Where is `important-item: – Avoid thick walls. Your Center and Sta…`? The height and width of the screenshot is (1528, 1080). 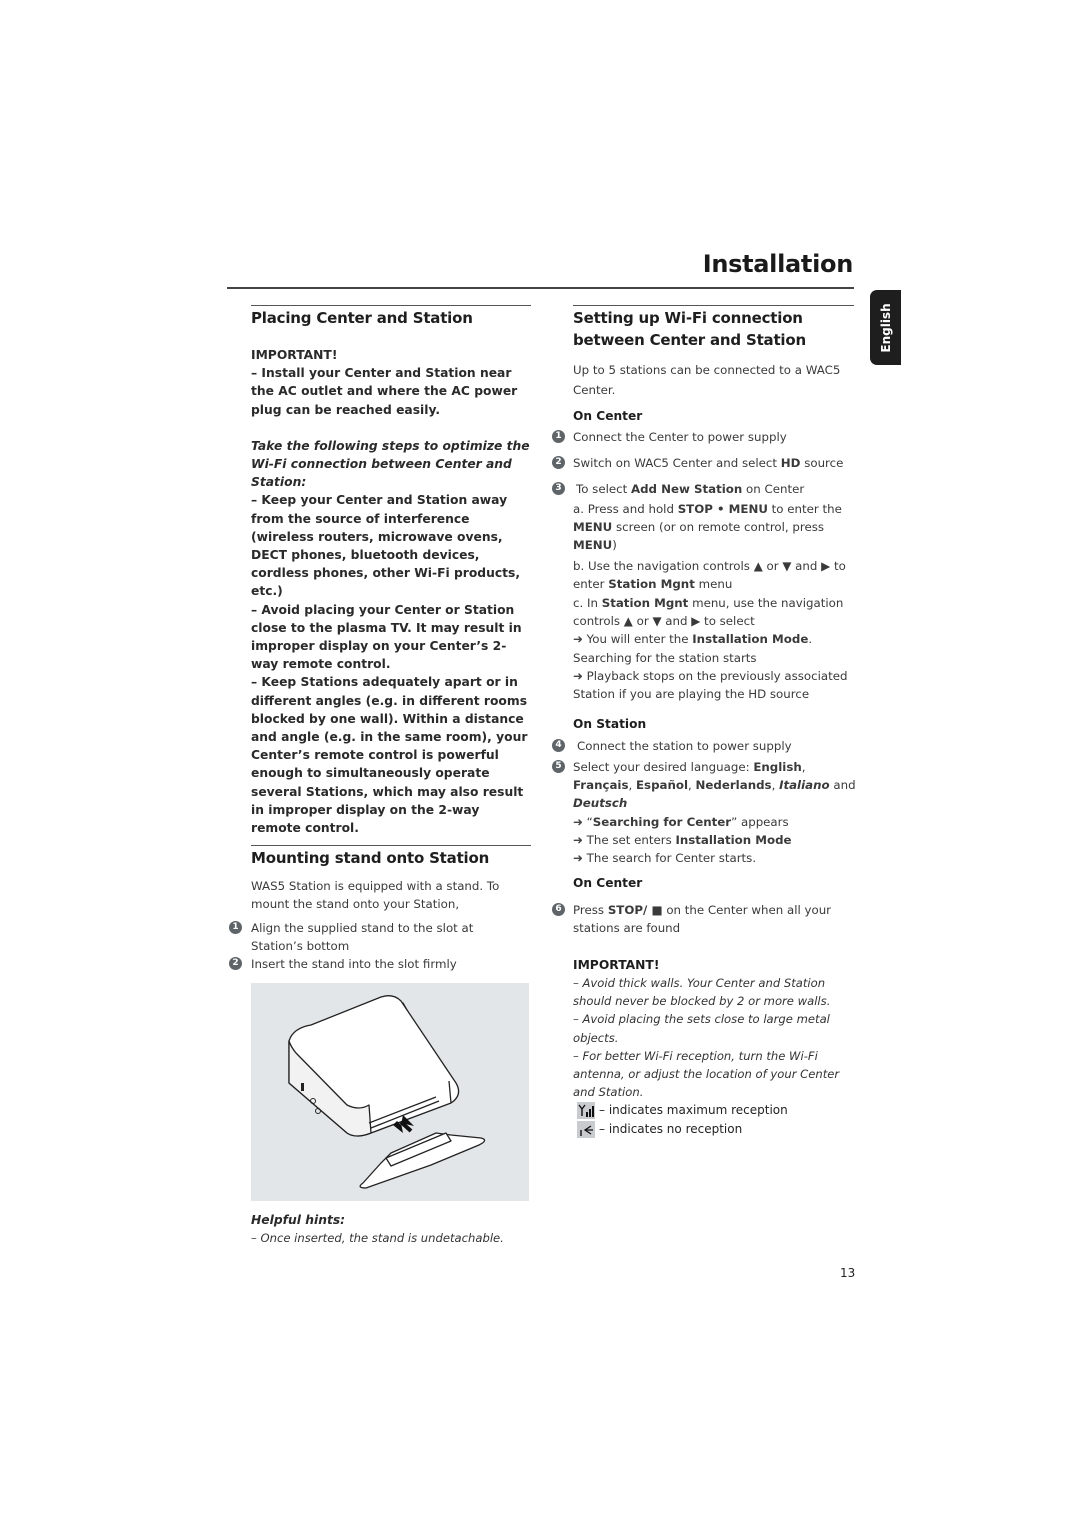
important-item: – Avoid thick walls. Your Center and Sta… is located at coordinates (702, 992).